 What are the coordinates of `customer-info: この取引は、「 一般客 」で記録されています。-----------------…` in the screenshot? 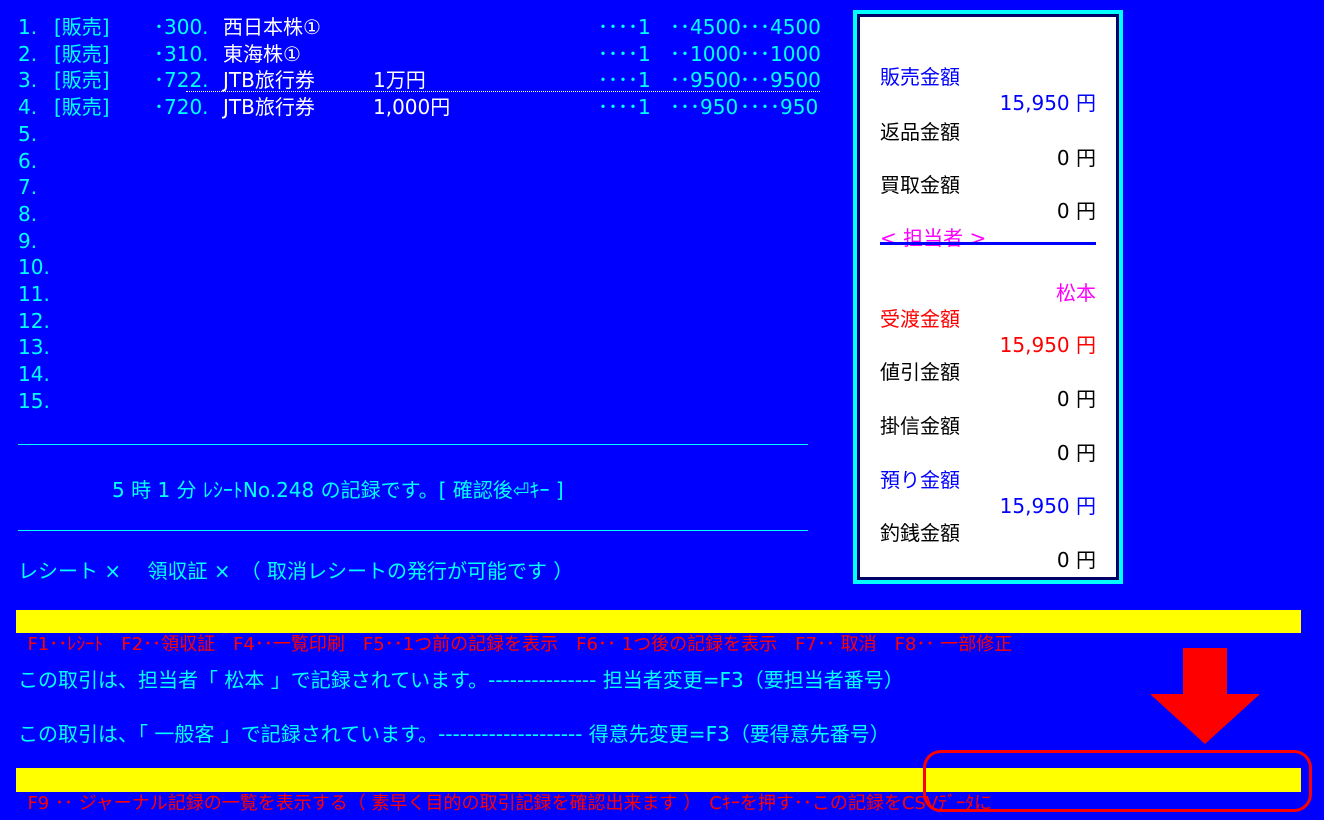 It's located at (454, 734).